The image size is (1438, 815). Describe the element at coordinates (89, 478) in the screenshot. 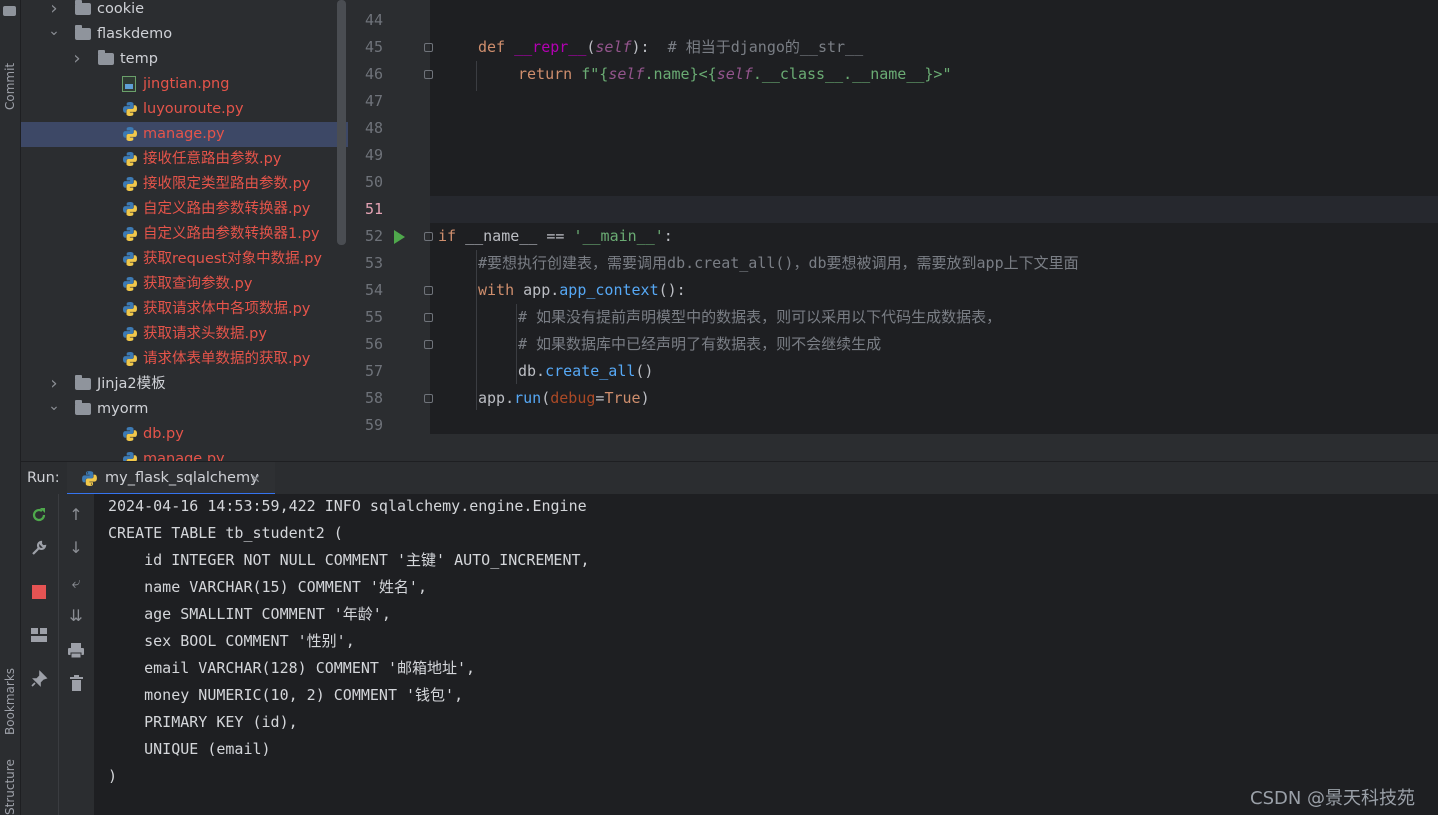

I see `python-icon` at that location.